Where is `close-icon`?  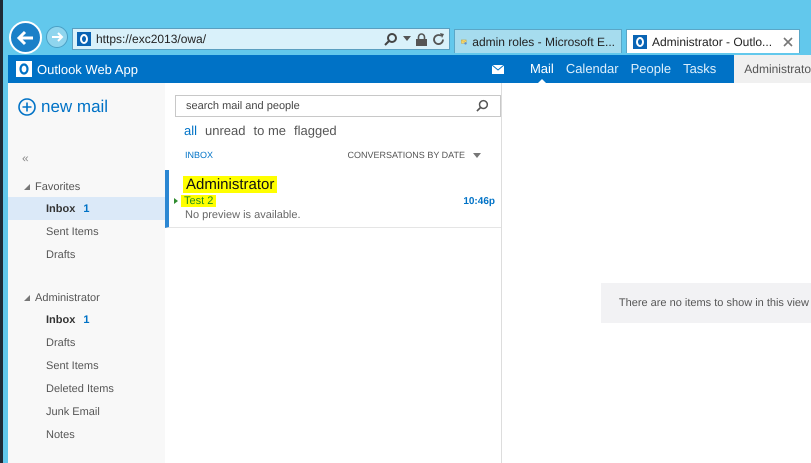
close-icon is located at coordinates (788, 41).